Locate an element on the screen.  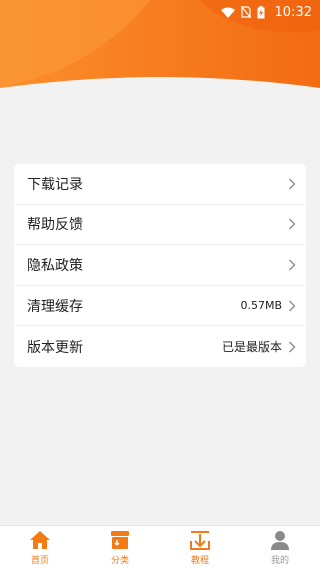
tab-category: 分类 is located at coordinates (120, 547).